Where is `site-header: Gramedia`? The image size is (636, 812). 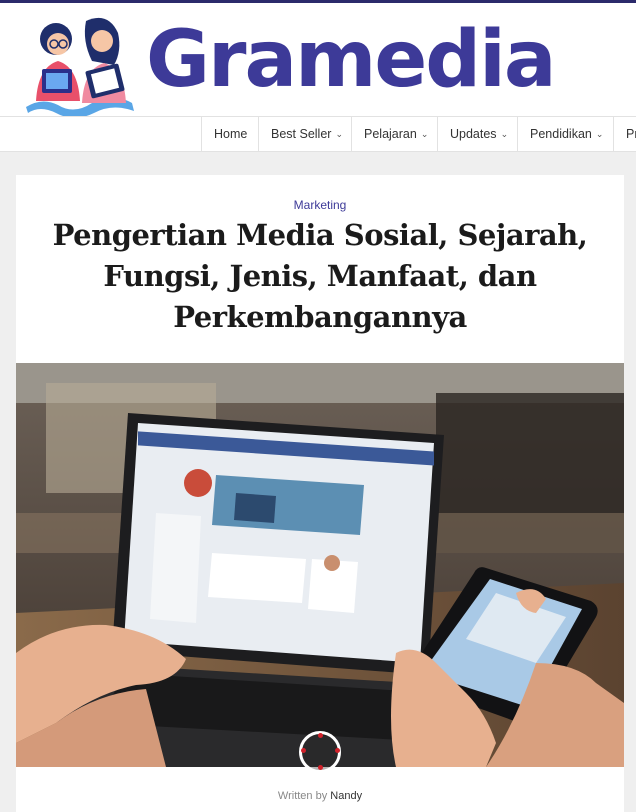 site-header: Gramedia is located at coordinates (318, 61).